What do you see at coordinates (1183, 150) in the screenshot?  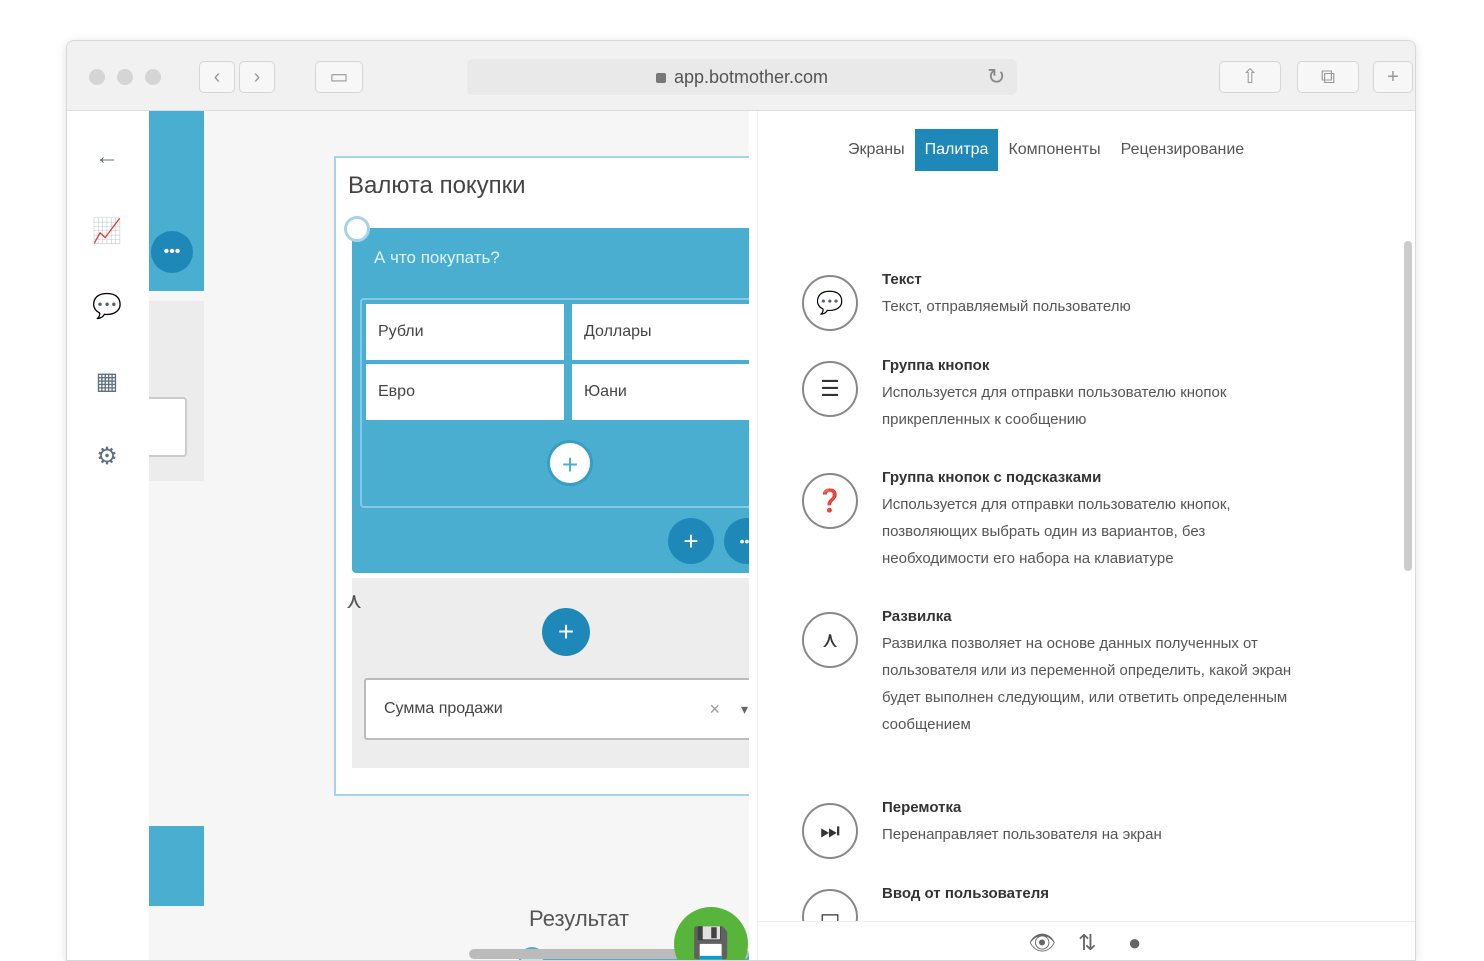 I see `tab-review: Рецензирование` at bounding box center [1183, 150].